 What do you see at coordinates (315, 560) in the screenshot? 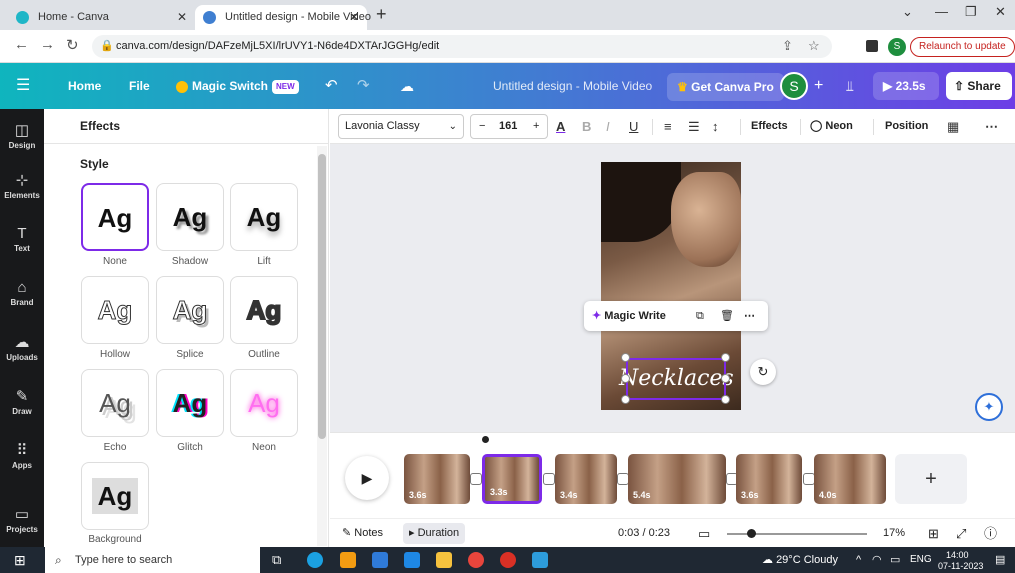
I see `edge-app-icon` at bounding box center [315, 560].